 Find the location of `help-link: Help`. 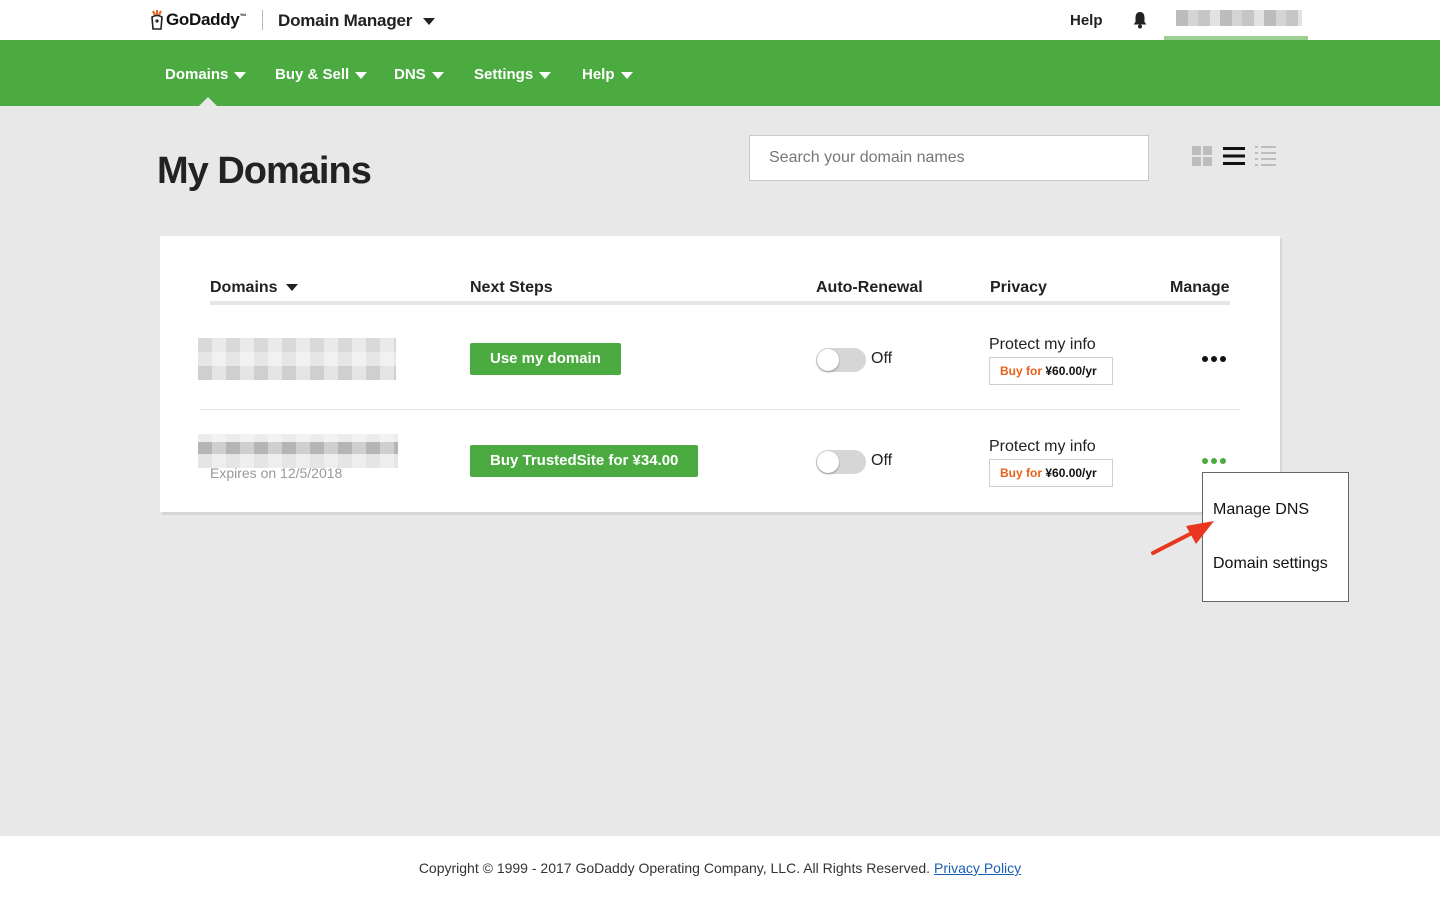

help-link: Help is located at coordinates (1086, 20).